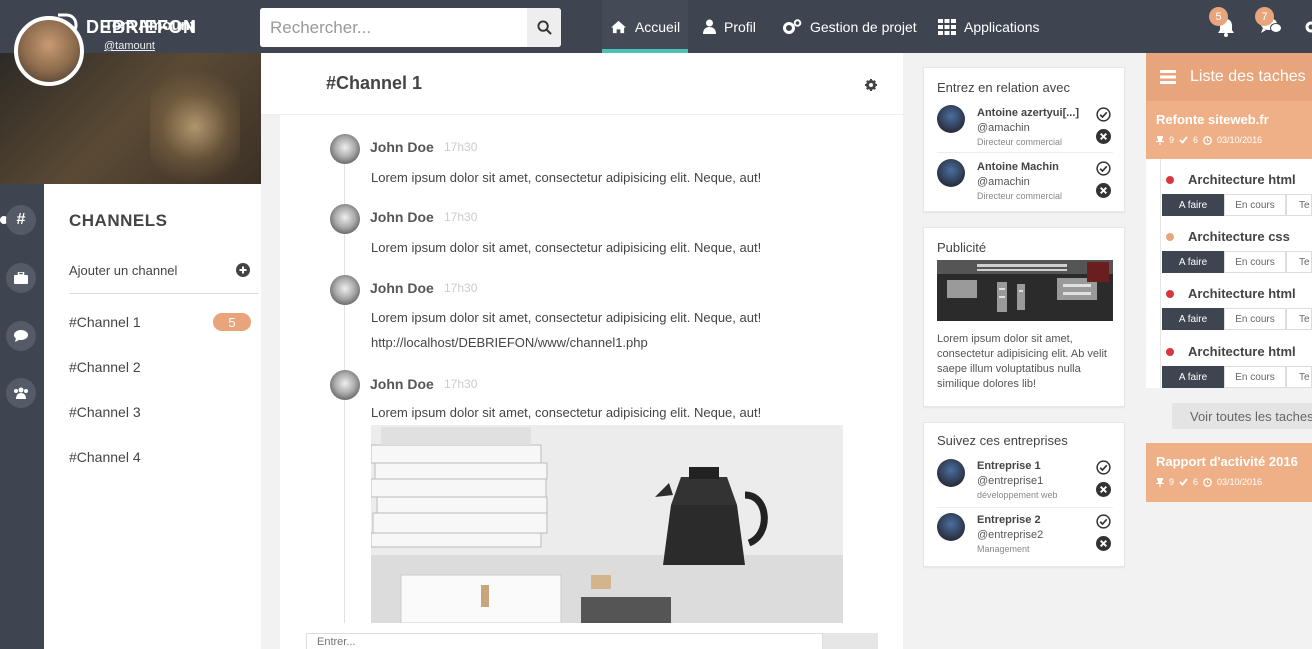 The width and height of the screenshot is (1312, 649). I want to click on nav-gestion-projet-label: Gestion de projet, so click(863, 26).